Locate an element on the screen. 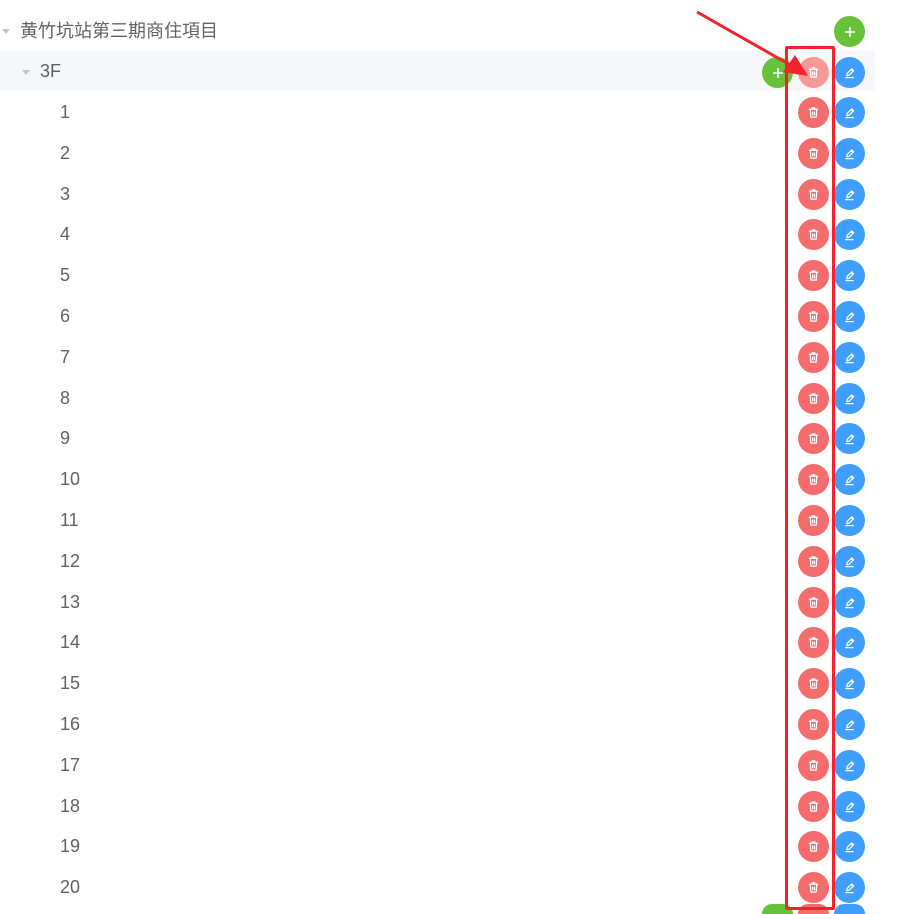 This screenshot has width=909, height=914. tree-node-unit: 15 is located at coordinates (437, 683).